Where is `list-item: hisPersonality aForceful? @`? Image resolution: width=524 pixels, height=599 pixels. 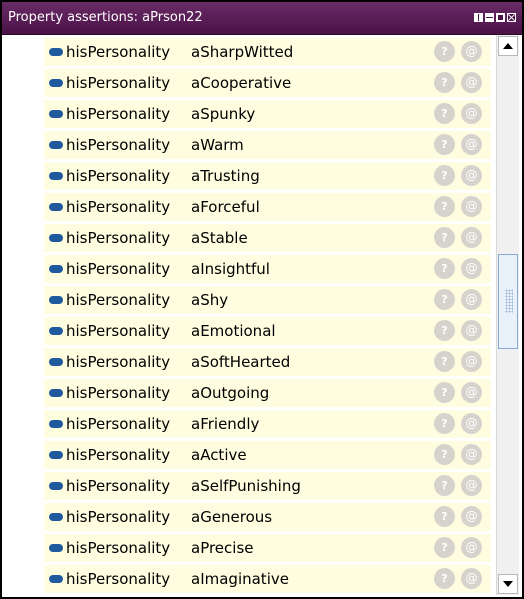 list-item: hisPersonality aForceful? @ is located at coordinates (267, 208).